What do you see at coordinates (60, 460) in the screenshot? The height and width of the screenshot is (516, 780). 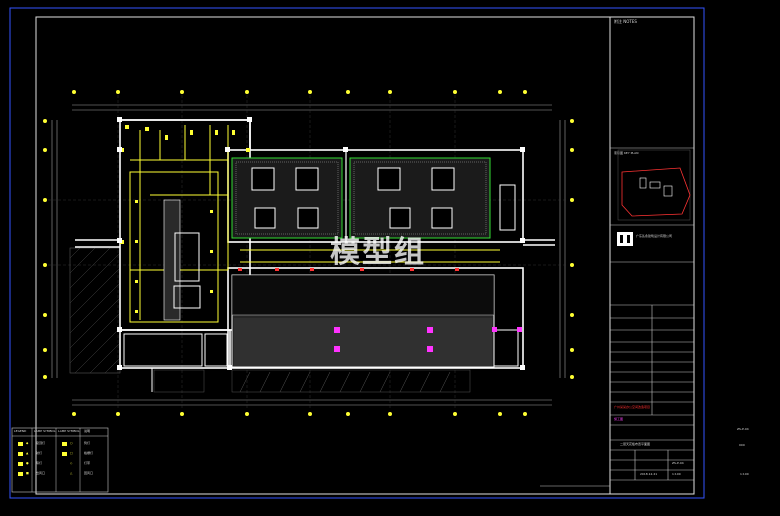 I see `legend-table` at bounding box center [60, 460].